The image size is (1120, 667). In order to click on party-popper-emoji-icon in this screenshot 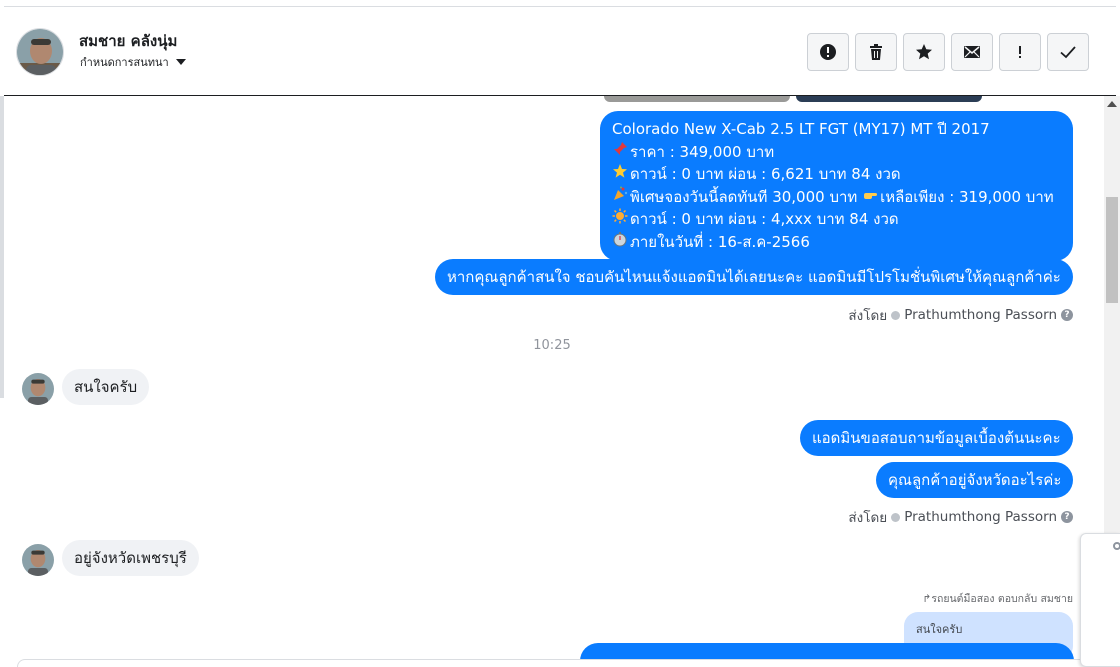, I will do `click(621, 197)`.